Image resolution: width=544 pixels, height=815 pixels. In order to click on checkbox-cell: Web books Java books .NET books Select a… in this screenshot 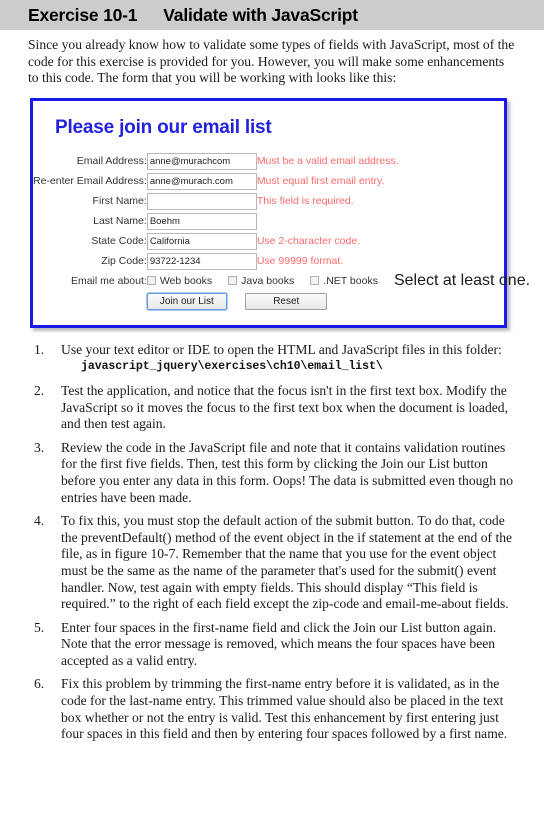, I will do `click(338, 281)`.